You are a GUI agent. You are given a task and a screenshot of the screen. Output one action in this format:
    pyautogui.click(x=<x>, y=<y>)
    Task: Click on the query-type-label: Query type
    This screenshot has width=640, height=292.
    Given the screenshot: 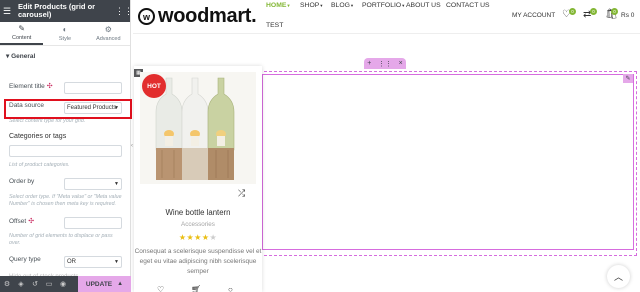 What is the action you would take?
    pyautogui.click(x=25, y=259)
    